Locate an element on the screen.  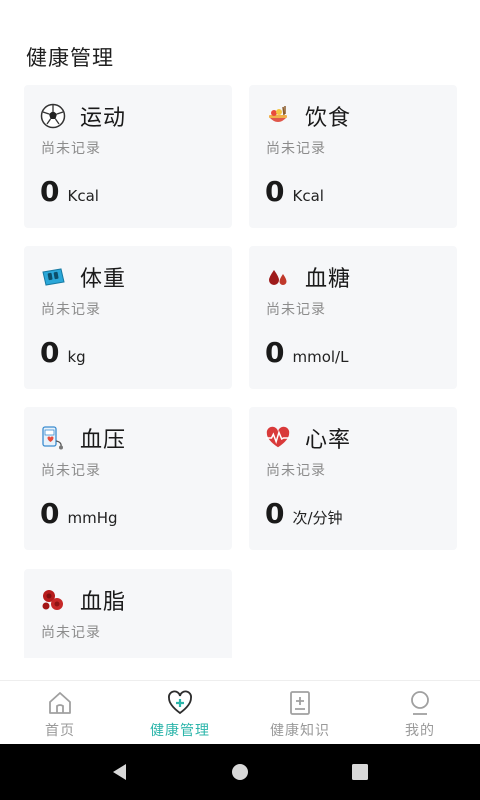
card-title: 运动 is located at coordinates (103, 118).